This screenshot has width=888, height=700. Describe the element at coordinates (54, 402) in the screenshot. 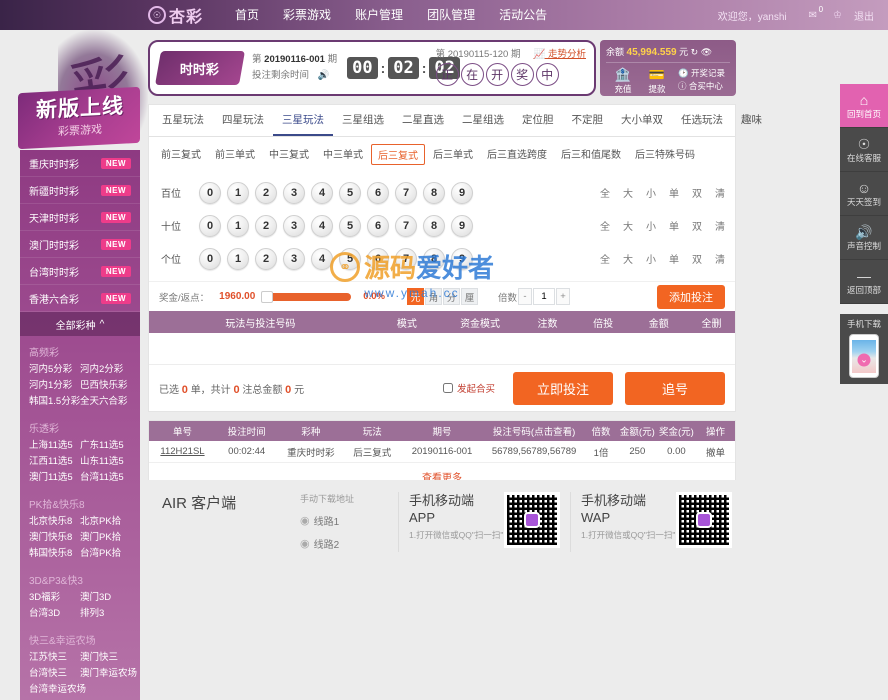

I see `cat-item: 韩国1.5分彩` at that location.